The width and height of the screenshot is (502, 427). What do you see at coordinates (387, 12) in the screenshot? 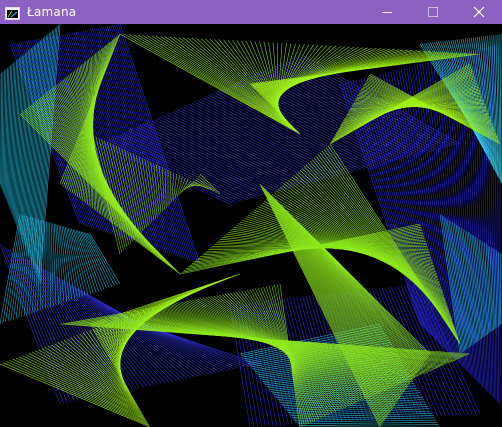
I see `minimize-button` at bounding box center [387, 12].